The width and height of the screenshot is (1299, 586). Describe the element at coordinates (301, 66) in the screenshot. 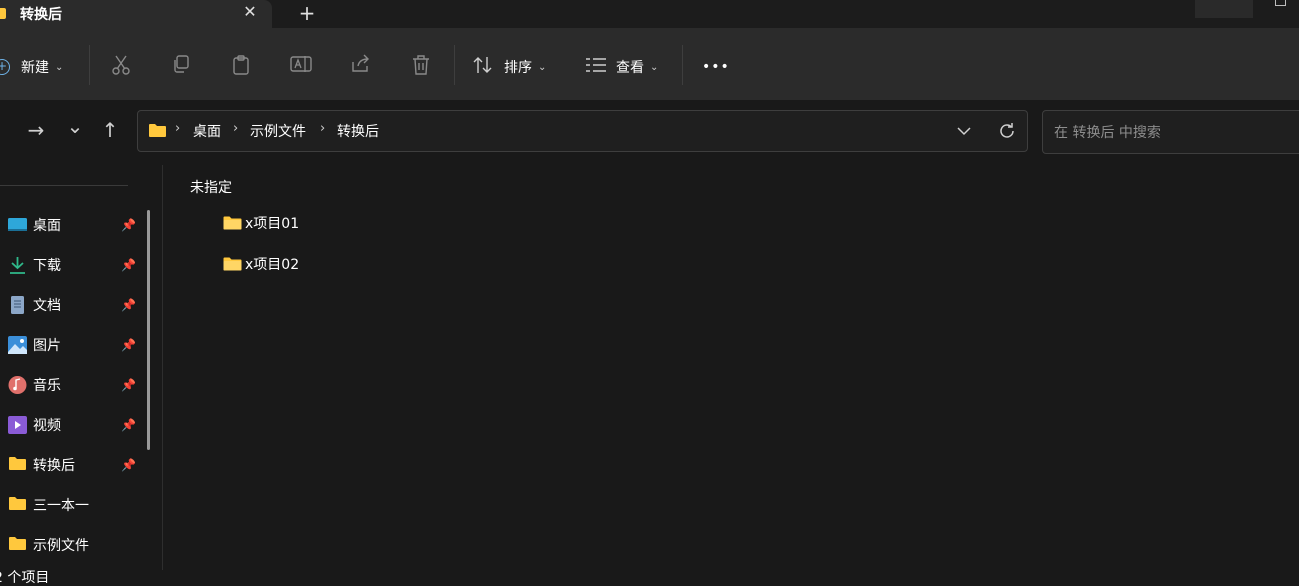

I see `rename-icon` at that location.